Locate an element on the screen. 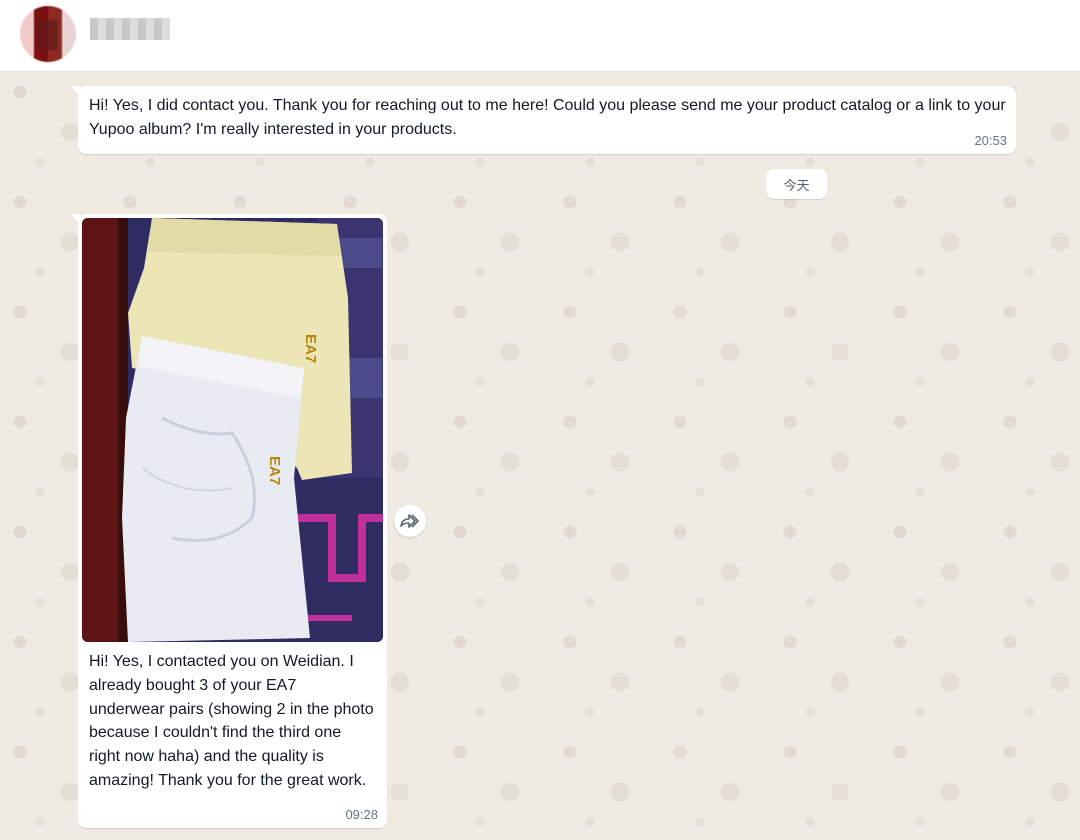 This screenshot has height=840, width=1080. forward-icon is located at coordinates (409, 521).